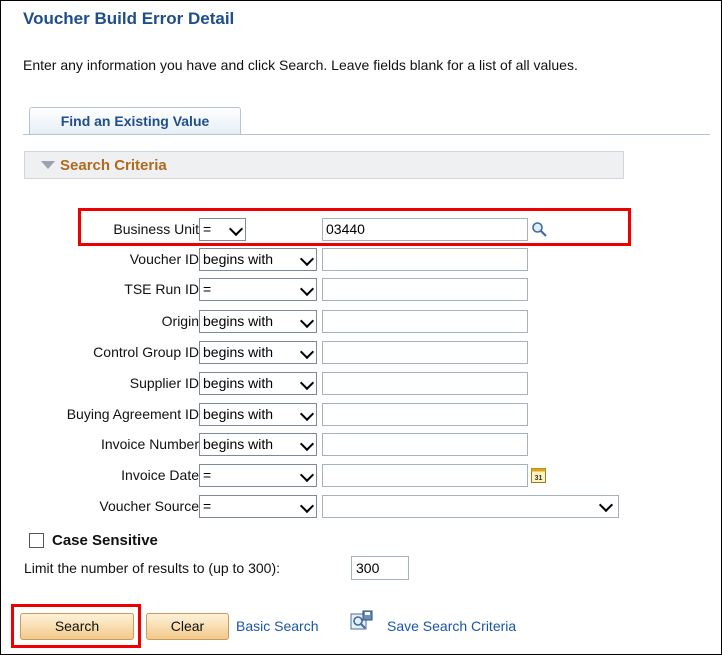  Describe the element at coordinates (180, 321) in the screenshot. I see `origin-label: Origin` at that location.